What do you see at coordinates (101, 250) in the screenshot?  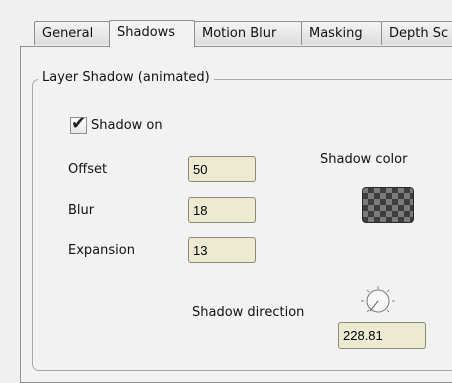 I see `expansion-label: Expansion` at bounding box center [101, 250].